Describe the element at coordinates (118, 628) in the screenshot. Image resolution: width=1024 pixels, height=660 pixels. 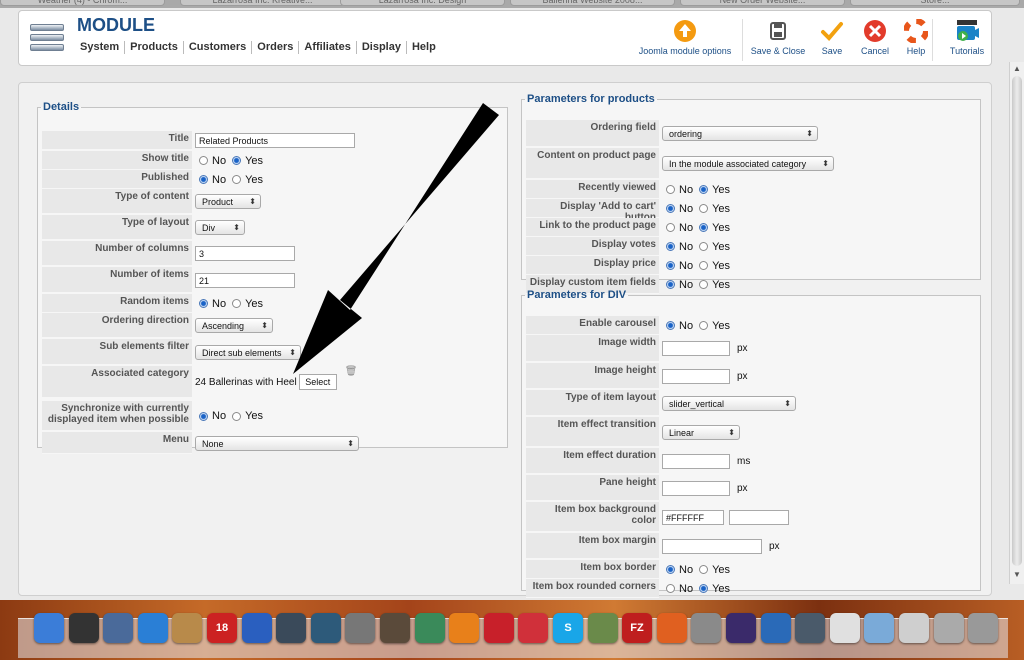
I see `eagle-app-icon` at that location.